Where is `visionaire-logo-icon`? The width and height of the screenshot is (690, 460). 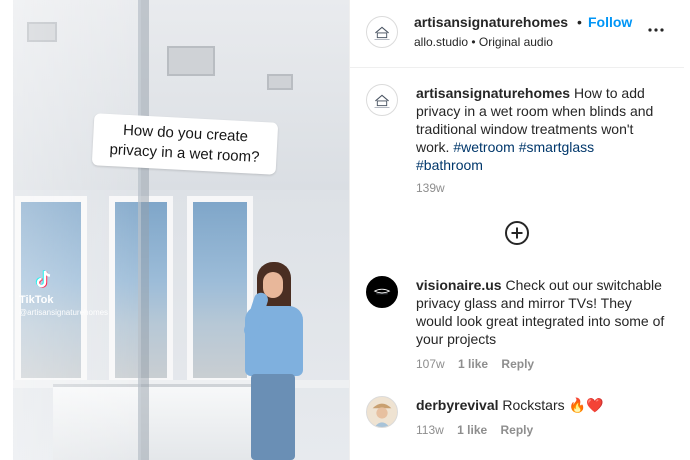 visionaire-logo-icon is located at coordinates (382, 292).